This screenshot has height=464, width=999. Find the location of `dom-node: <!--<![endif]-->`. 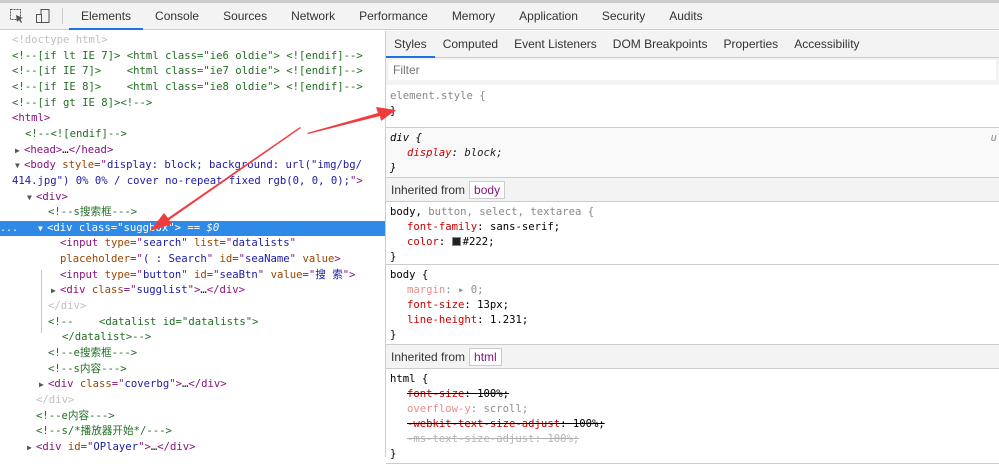

dom-node: <!--<![endif]--> is located at coordinates (192, 135).